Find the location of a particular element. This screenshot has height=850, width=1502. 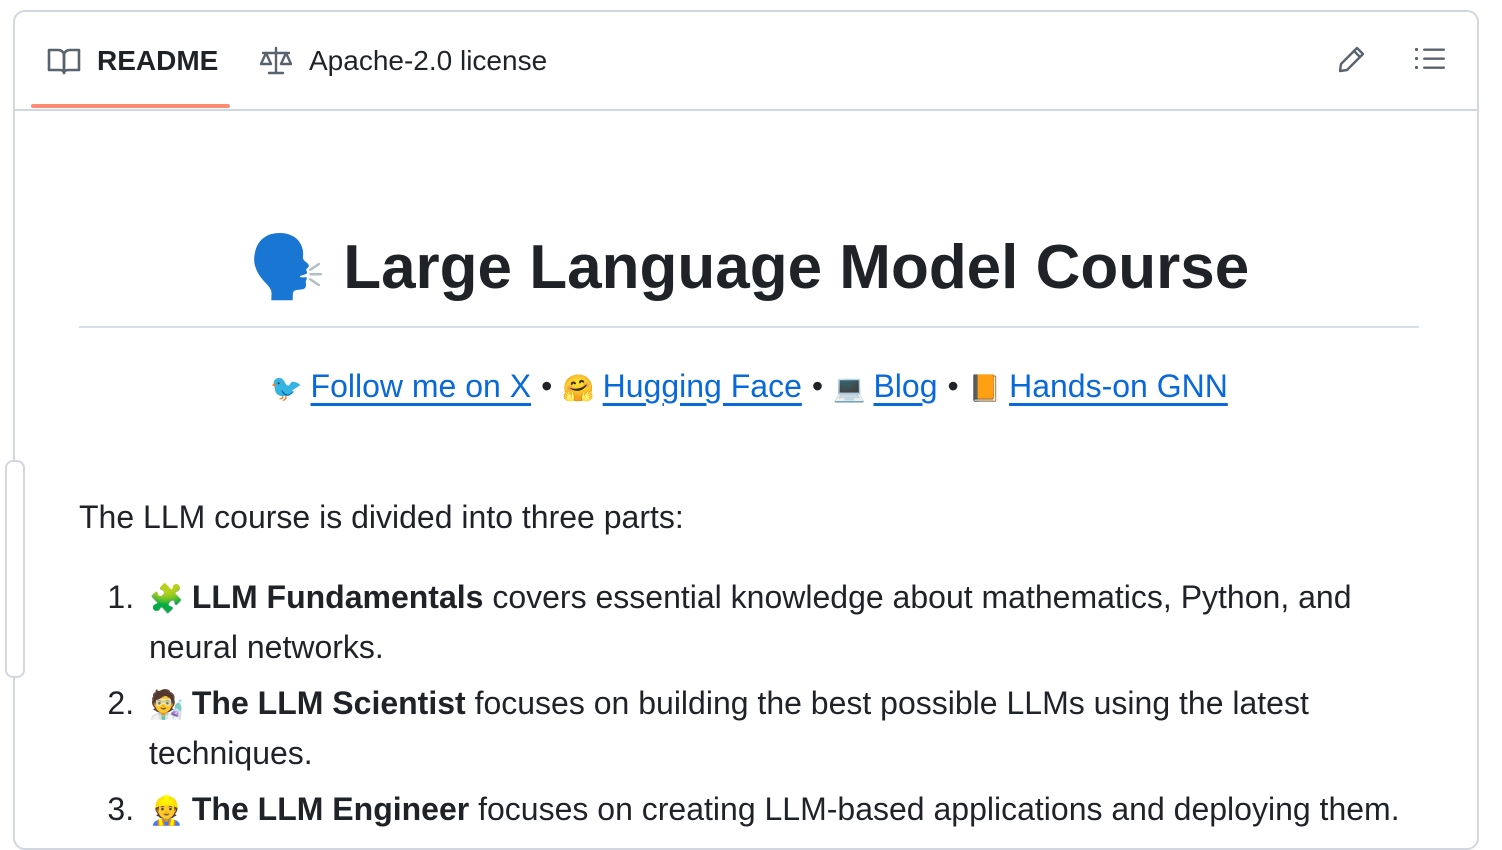

active-tab-indicator is located at coordinates (130, 106).